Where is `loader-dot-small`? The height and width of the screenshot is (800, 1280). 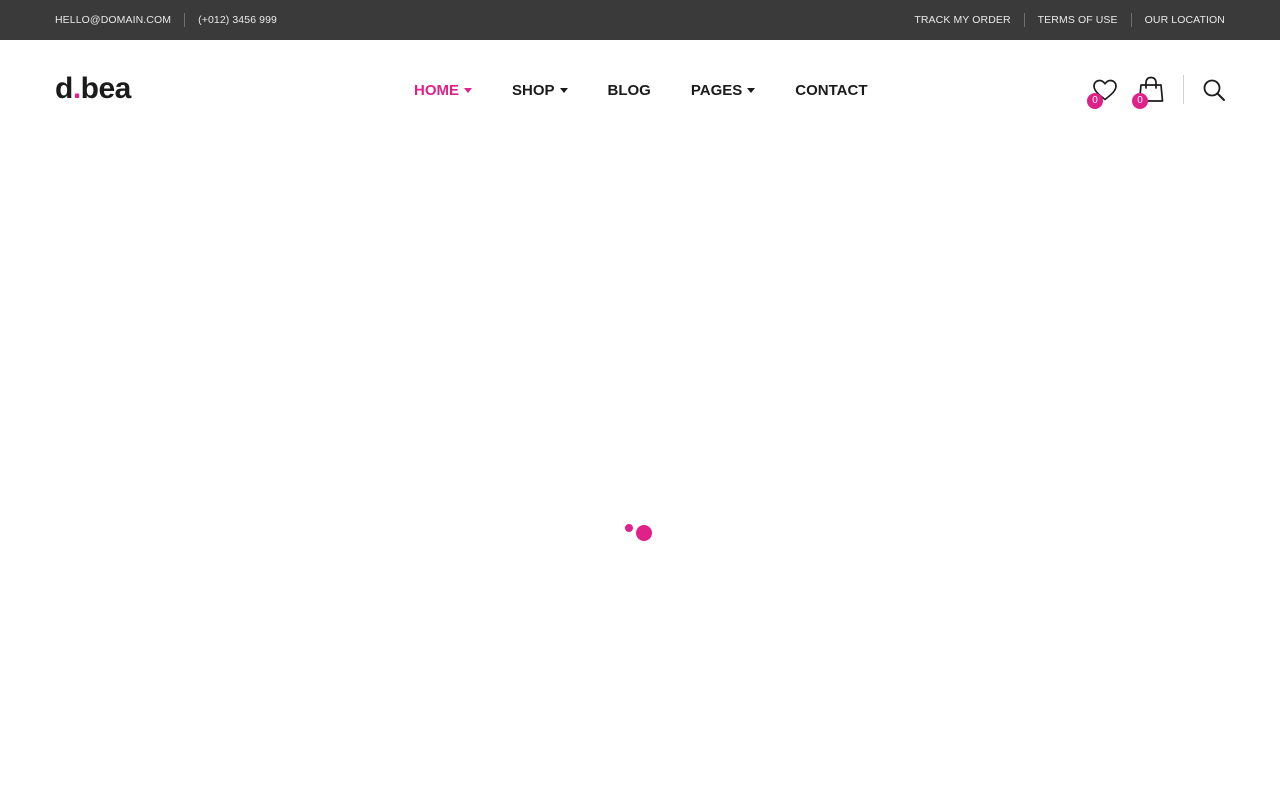 loader-dot-small is located at coordinates (629, 528).